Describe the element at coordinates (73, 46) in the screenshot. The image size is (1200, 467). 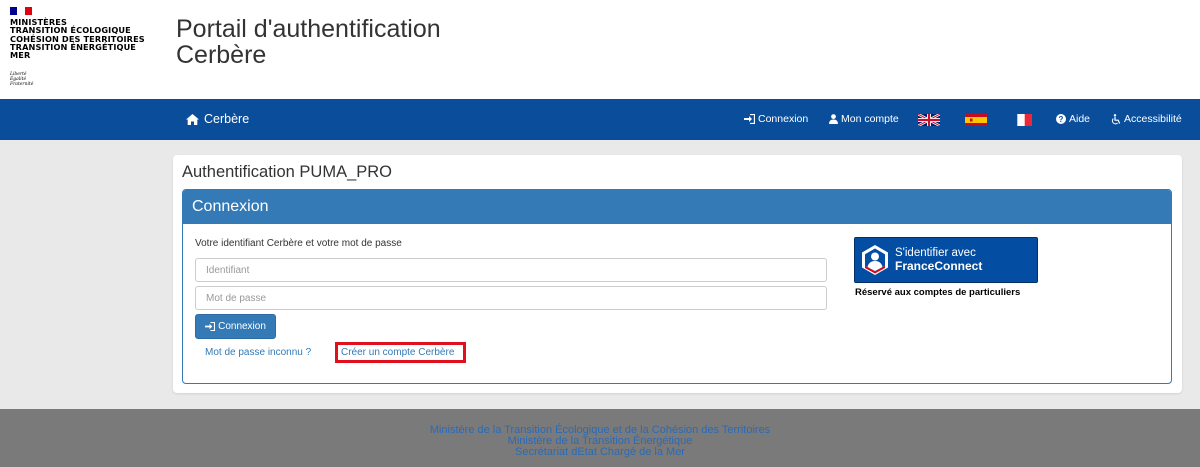
I see `ministry-line: TRANSITION ÉNERGÉTIQUE` at that location.